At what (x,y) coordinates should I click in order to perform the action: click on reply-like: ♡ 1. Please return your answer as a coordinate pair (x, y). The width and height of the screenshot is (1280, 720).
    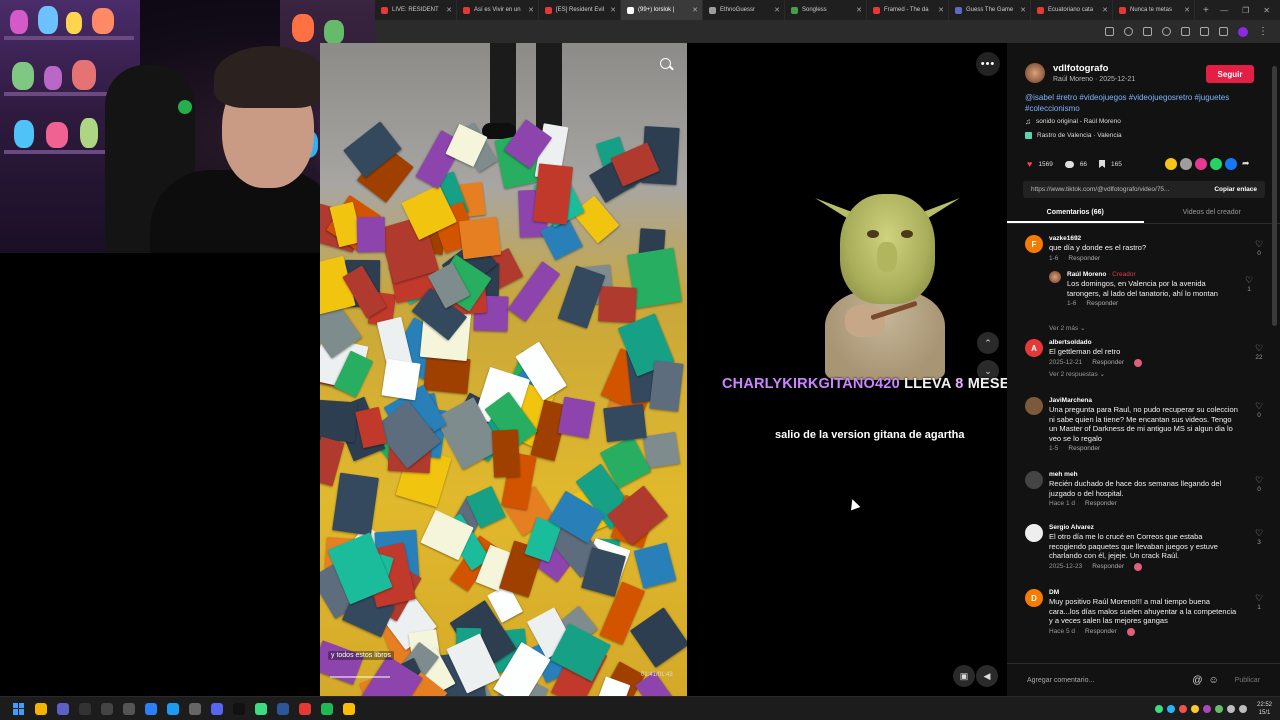
    Looking at the image, I should click on (1249, 284).